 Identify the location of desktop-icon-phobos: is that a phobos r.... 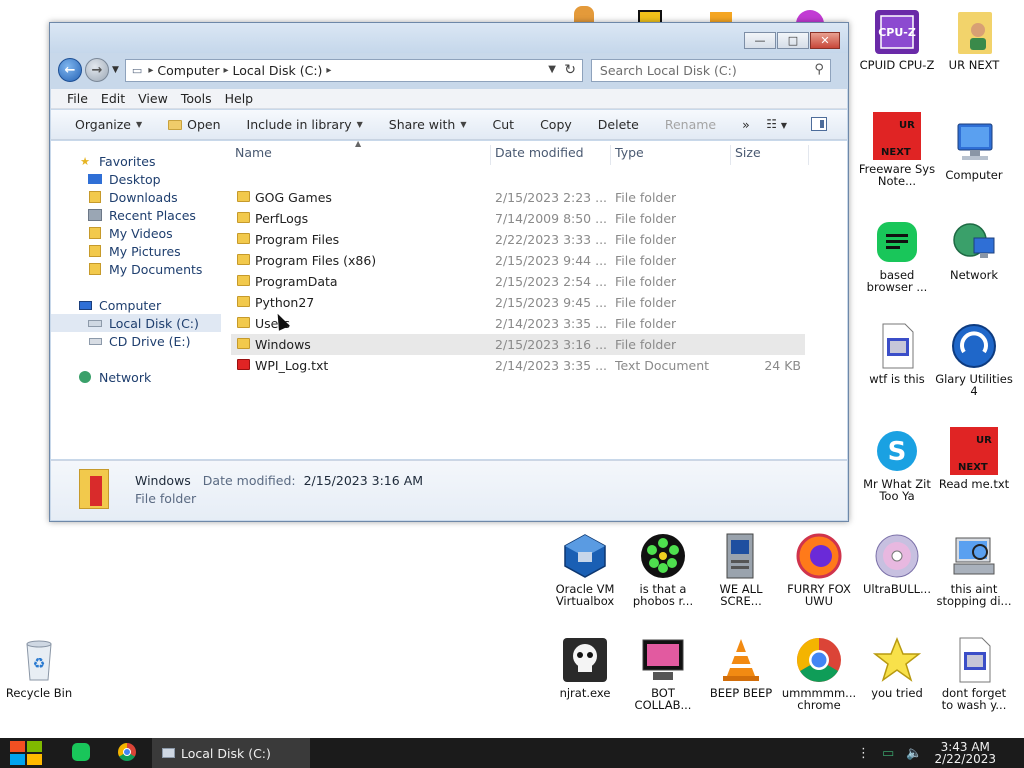
(663, 569).